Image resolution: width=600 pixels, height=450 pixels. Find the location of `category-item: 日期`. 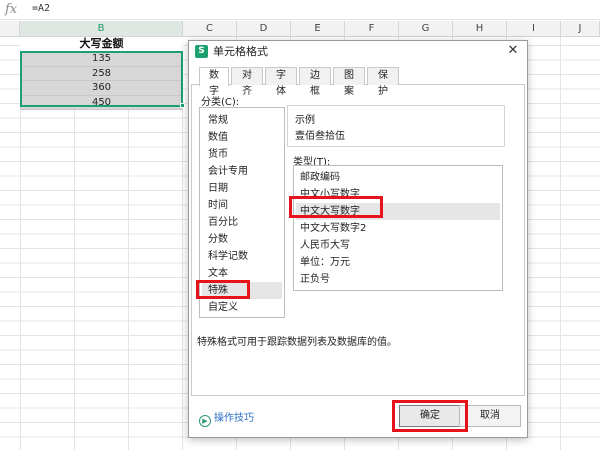

category-item: 日期 is located at coordinates (242, 188).